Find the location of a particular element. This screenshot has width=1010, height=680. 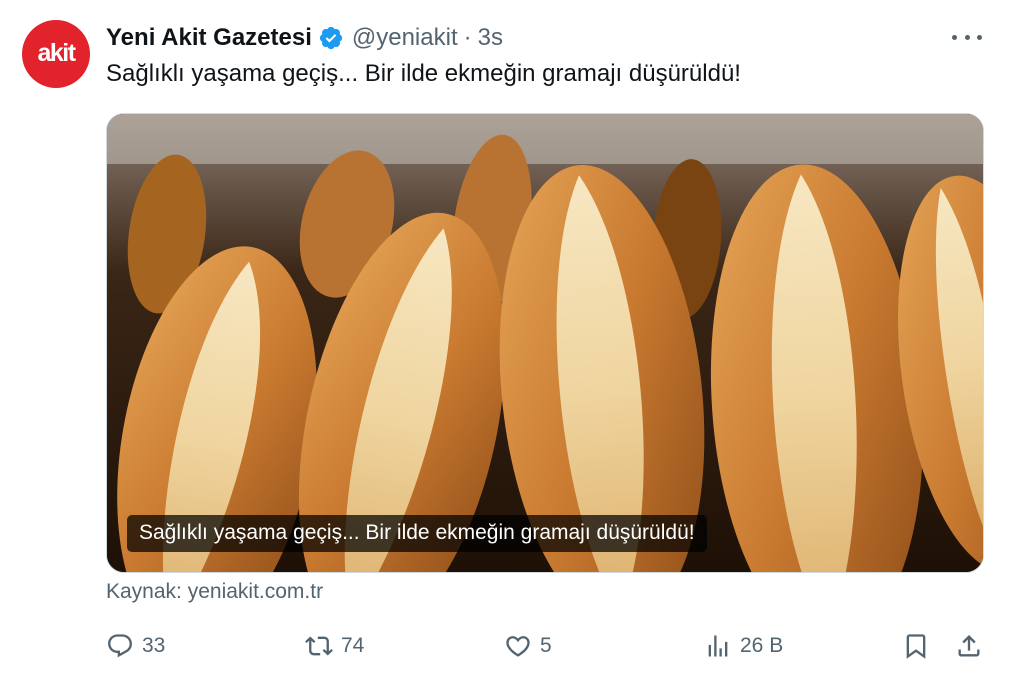

display-name: Yeni Akit Gazetesi is located at coordinates (209, 38).